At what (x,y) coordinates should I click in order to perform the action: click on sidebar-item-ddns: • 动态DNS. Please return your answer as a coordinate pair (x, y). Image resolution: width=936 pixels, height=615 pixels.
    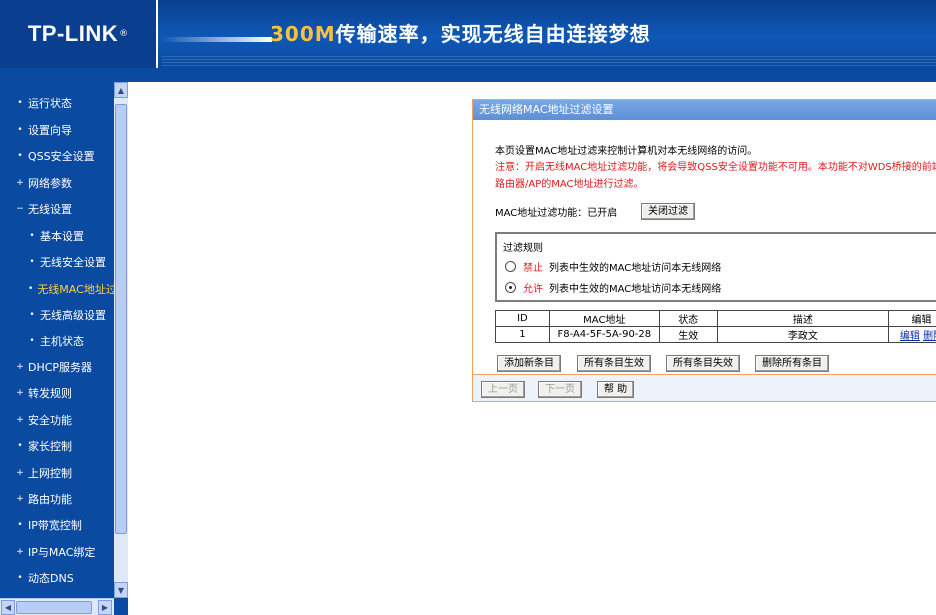
    Looking at the image, I should click on (57, 578).